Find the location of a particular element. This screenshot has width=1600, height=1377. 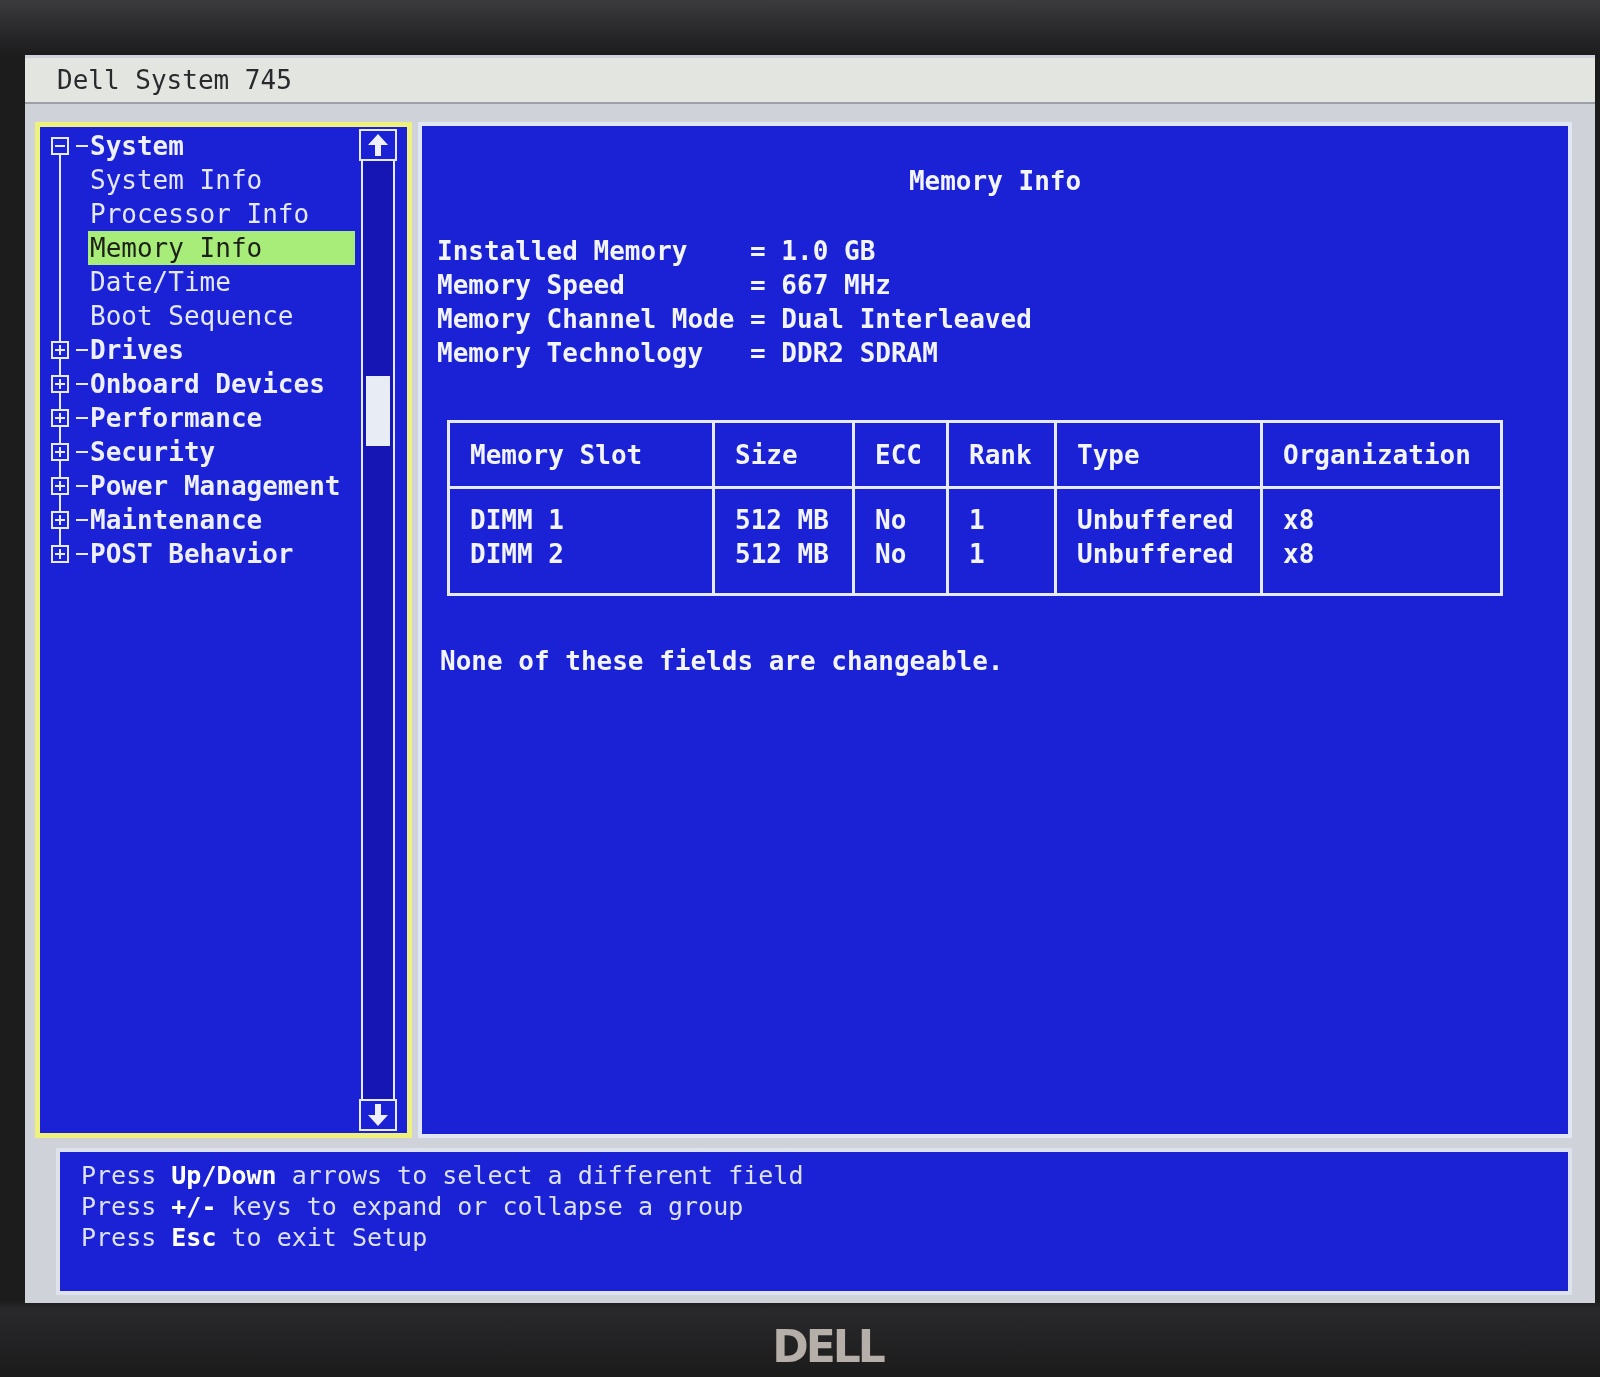

tree-item: Memory Info is located at coordinates (221, 248).